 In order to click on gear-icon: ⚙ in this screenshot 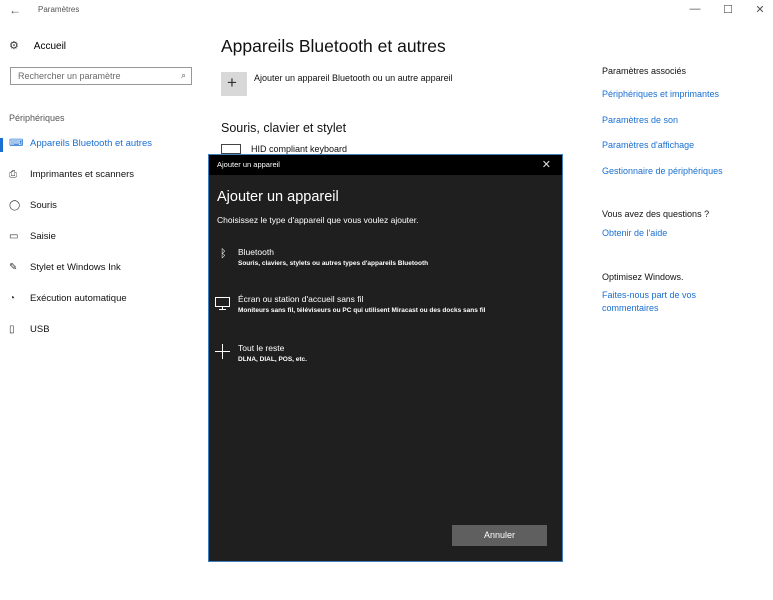, I will do `click(14, 46)`.